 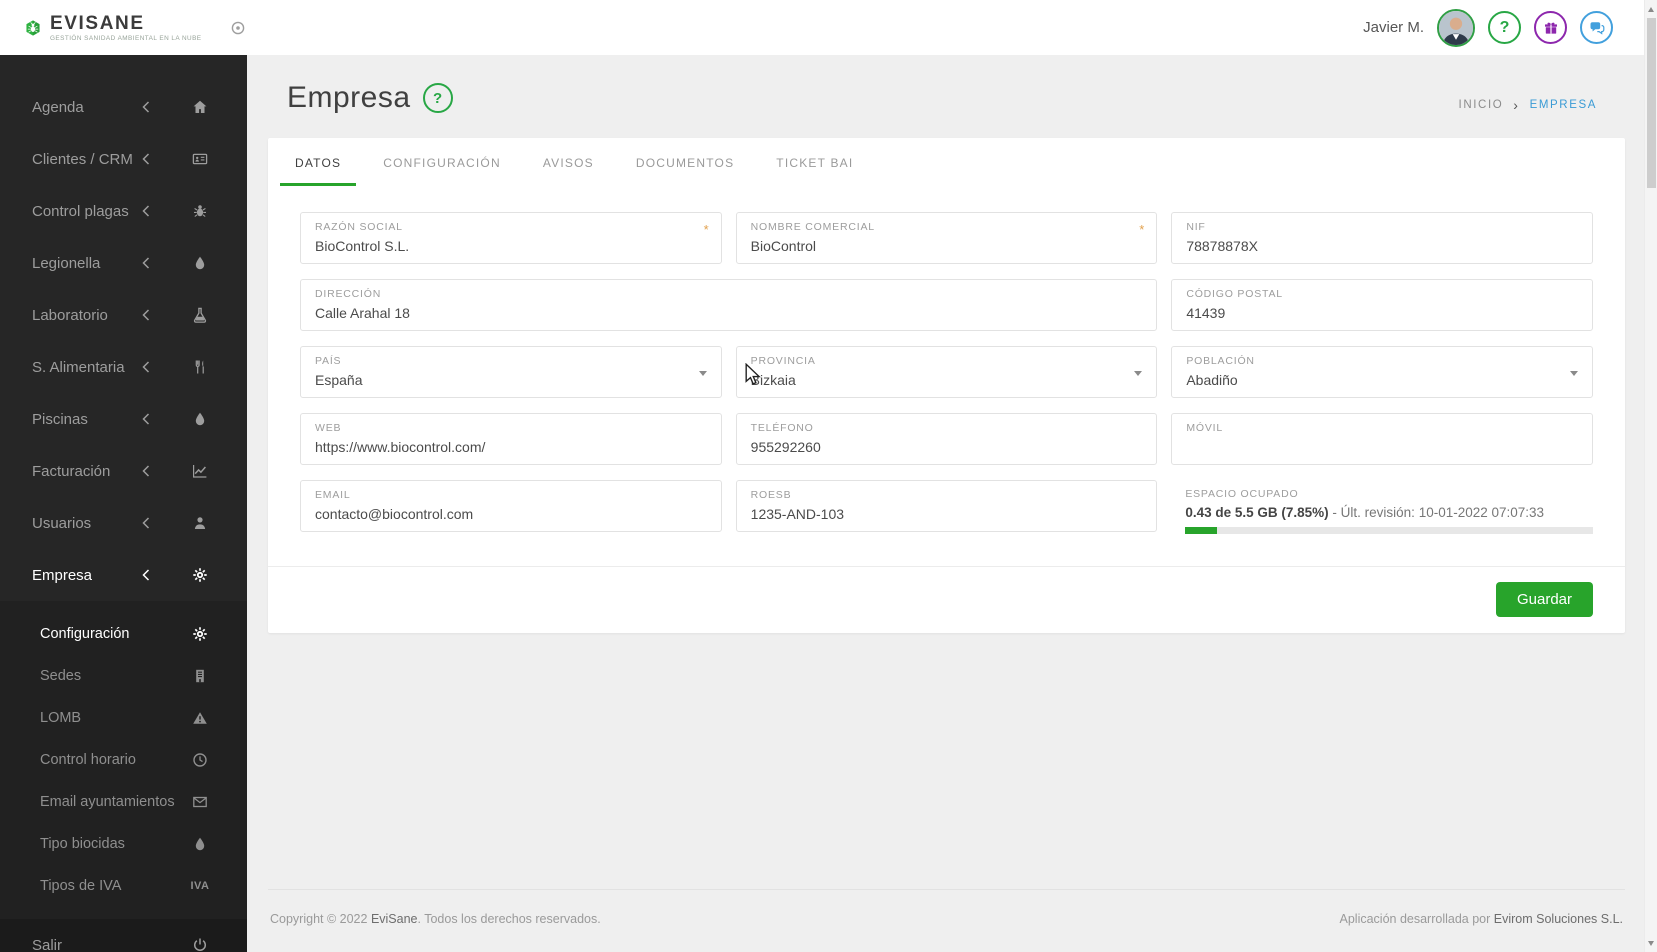 What do you see at coordinates (200, 107) in the screenshot?
I see `home-icon` at bounding box center [200, 107].